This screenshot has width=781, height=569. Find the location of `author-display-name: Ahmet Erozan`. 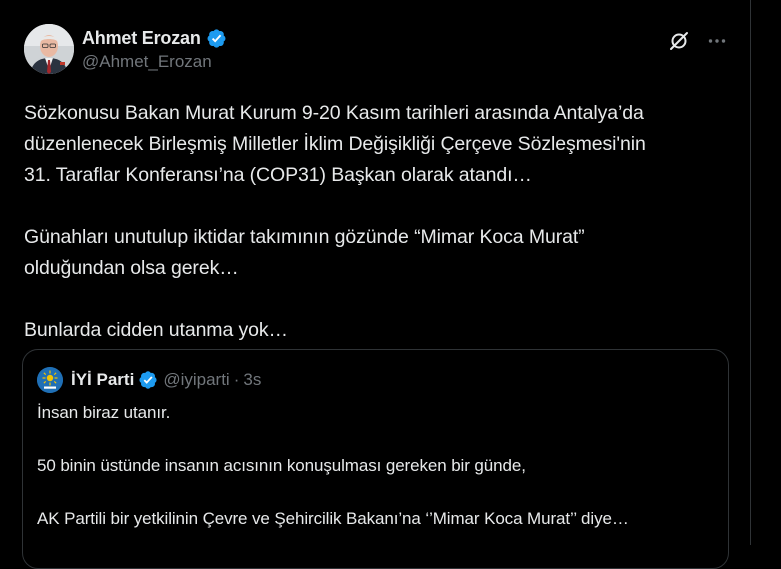

author-display-name: Ahmet Erozan is located at coordinates (141, 38).